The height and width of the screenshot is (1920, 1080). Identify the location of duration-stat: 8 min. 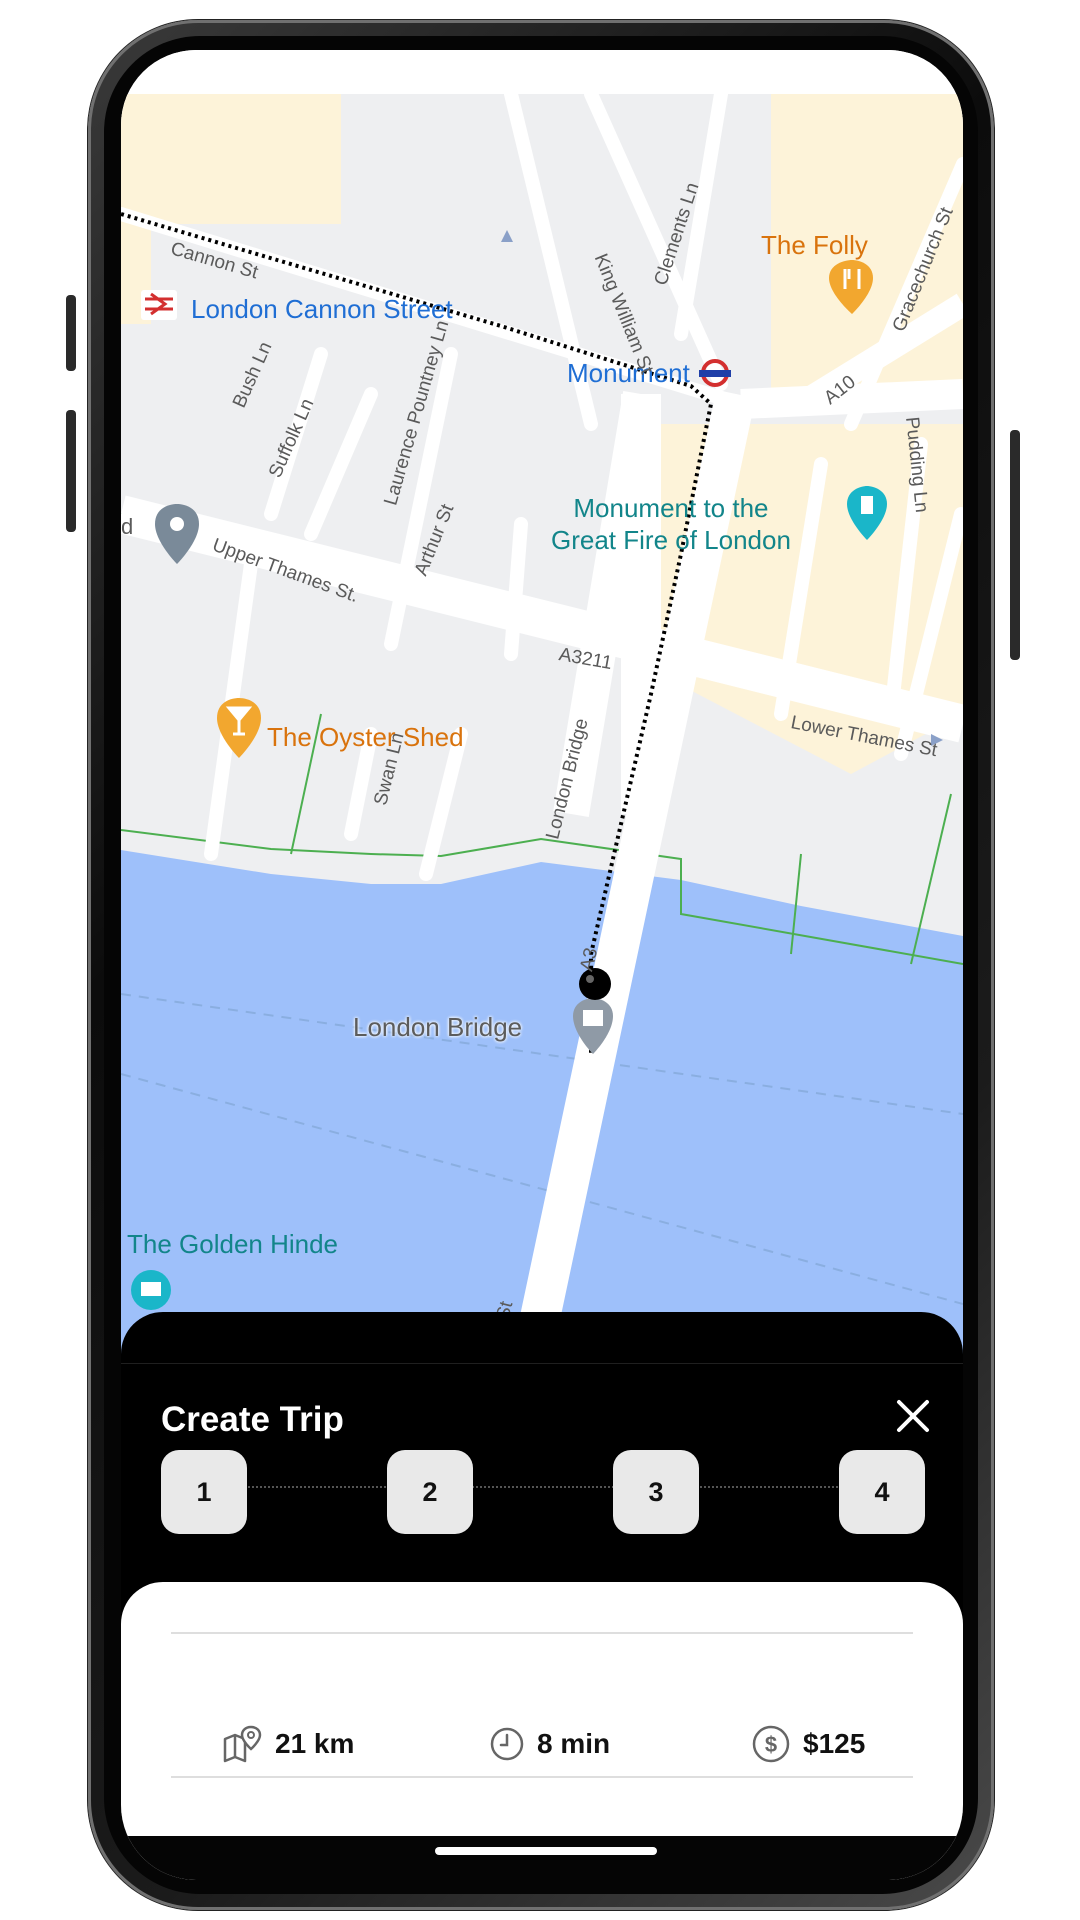
(549, 1744).